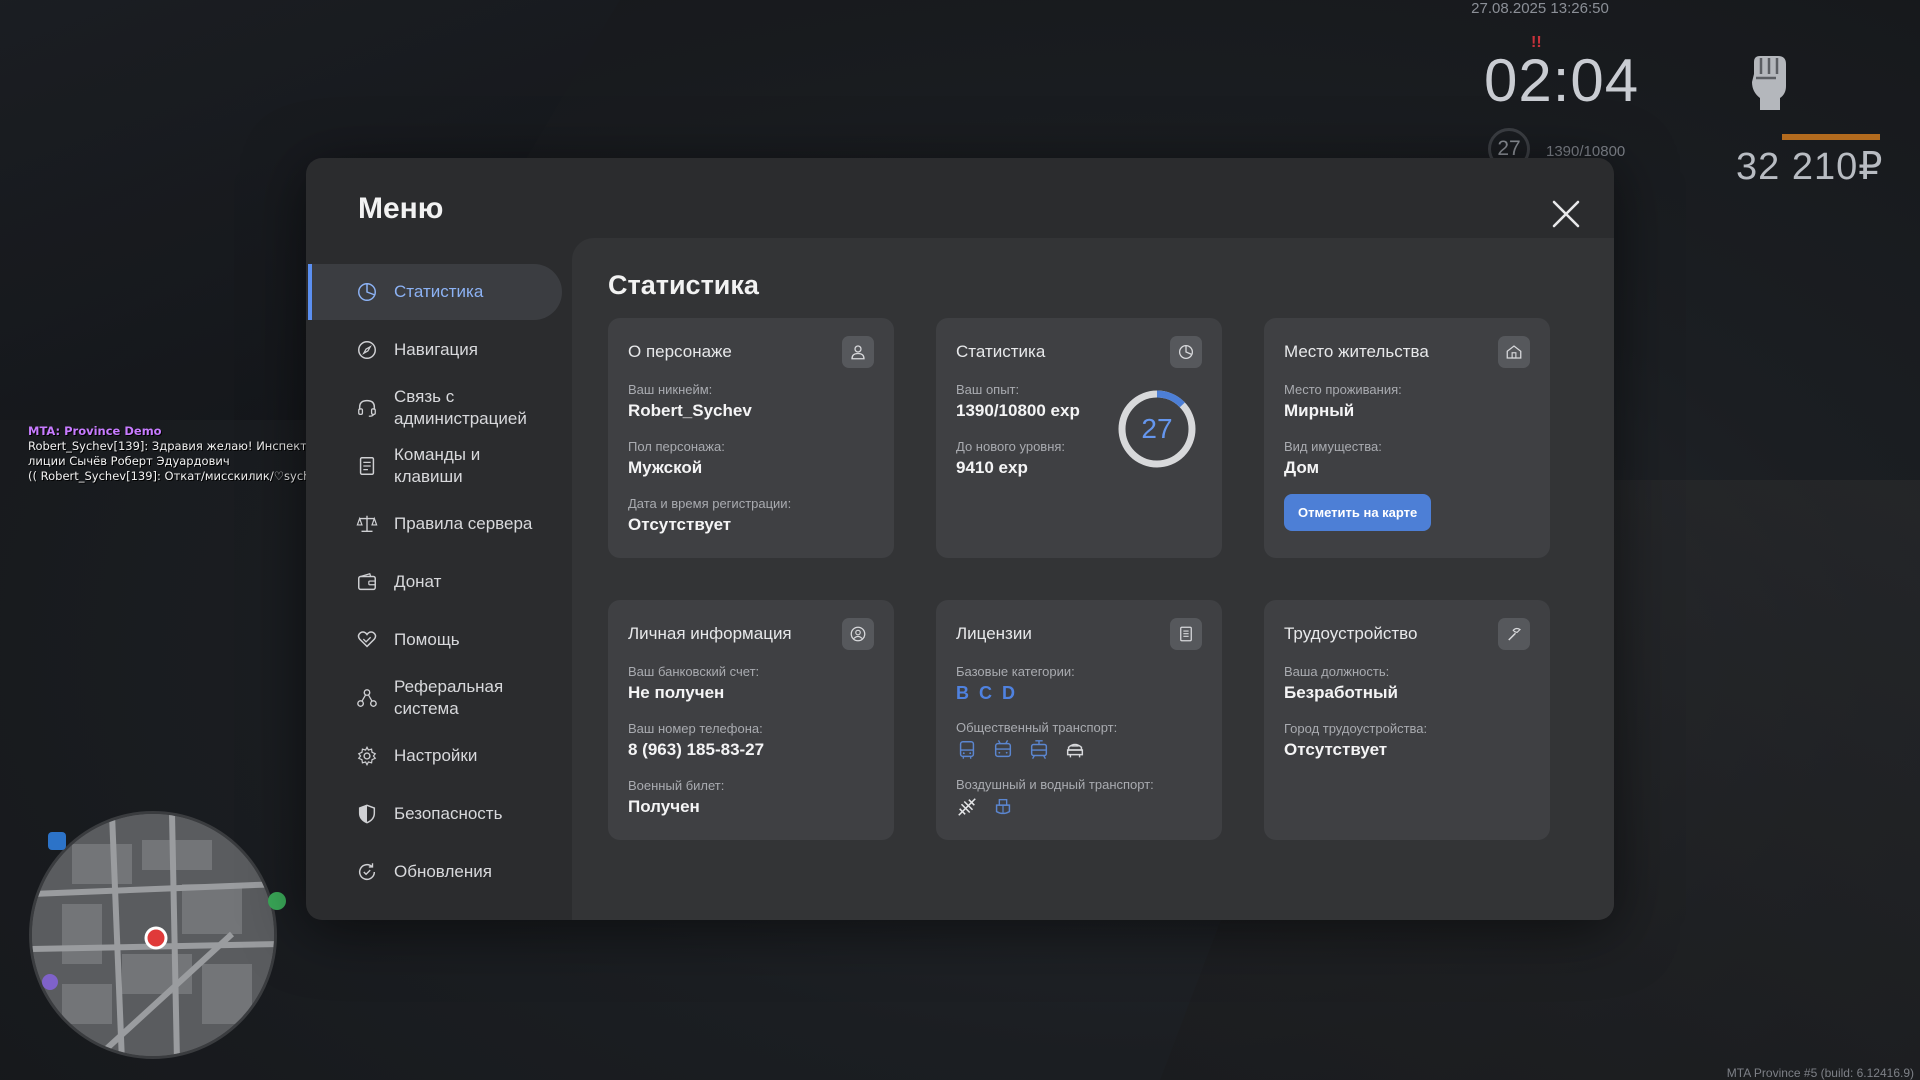  What do you see at coordinates (858, 634) in the screenshot?
I see `user-circle-icon` at bounding box center [858, 634].